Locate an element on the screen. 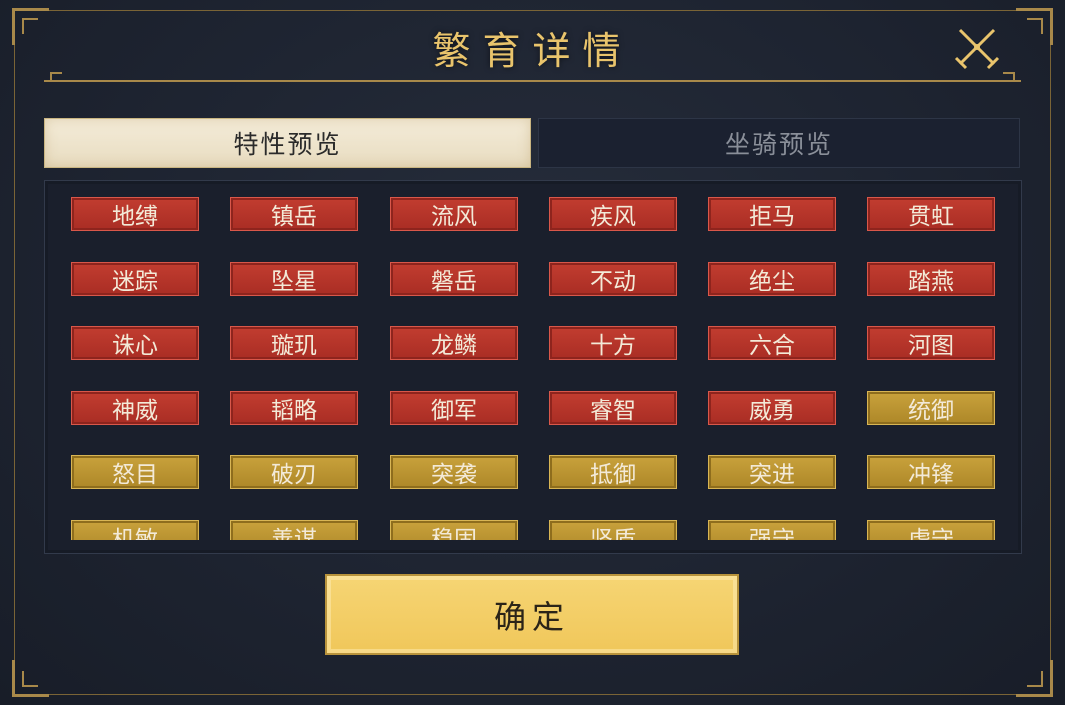  trait-tag: 磐岳 is located at coordinates (454, 279).